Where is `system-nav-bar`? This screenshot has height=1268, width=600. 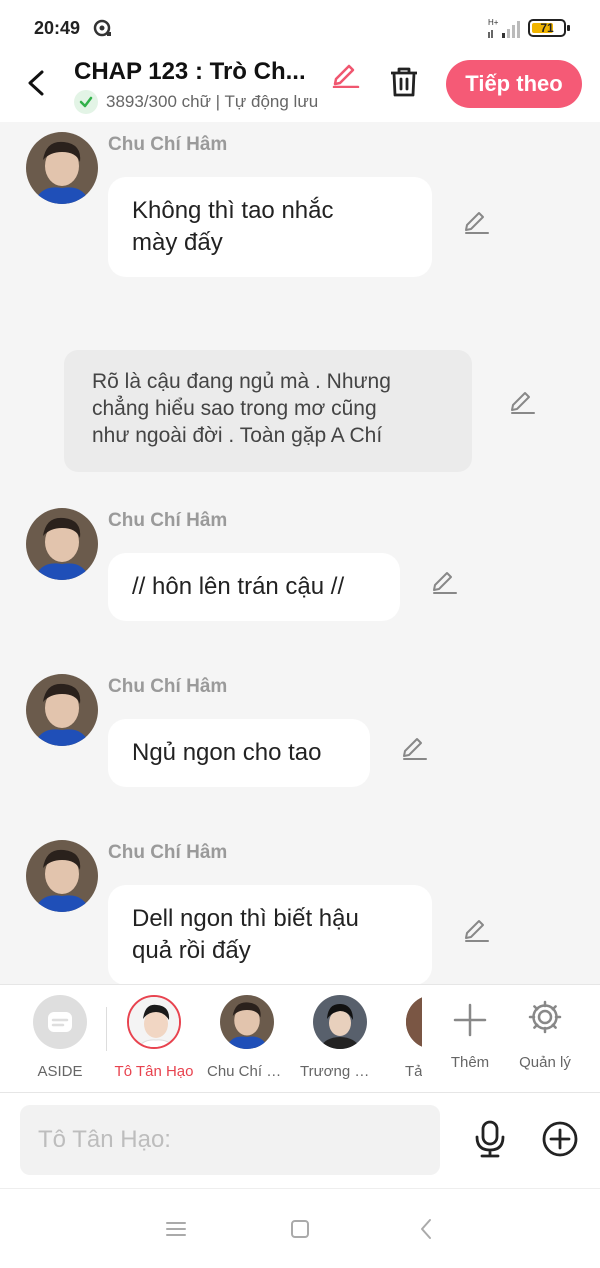
system-nav-bar is located at coordinates (300, 1228).